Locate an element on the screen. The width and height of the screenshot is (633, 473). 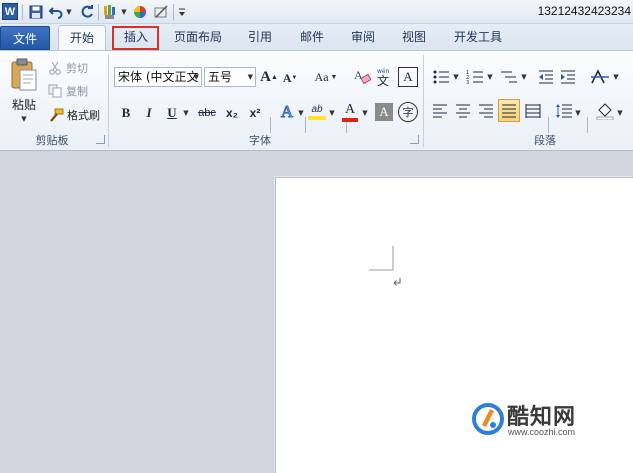
undo-dropdown-icon: ▼ is located at coordinates (69, 12).